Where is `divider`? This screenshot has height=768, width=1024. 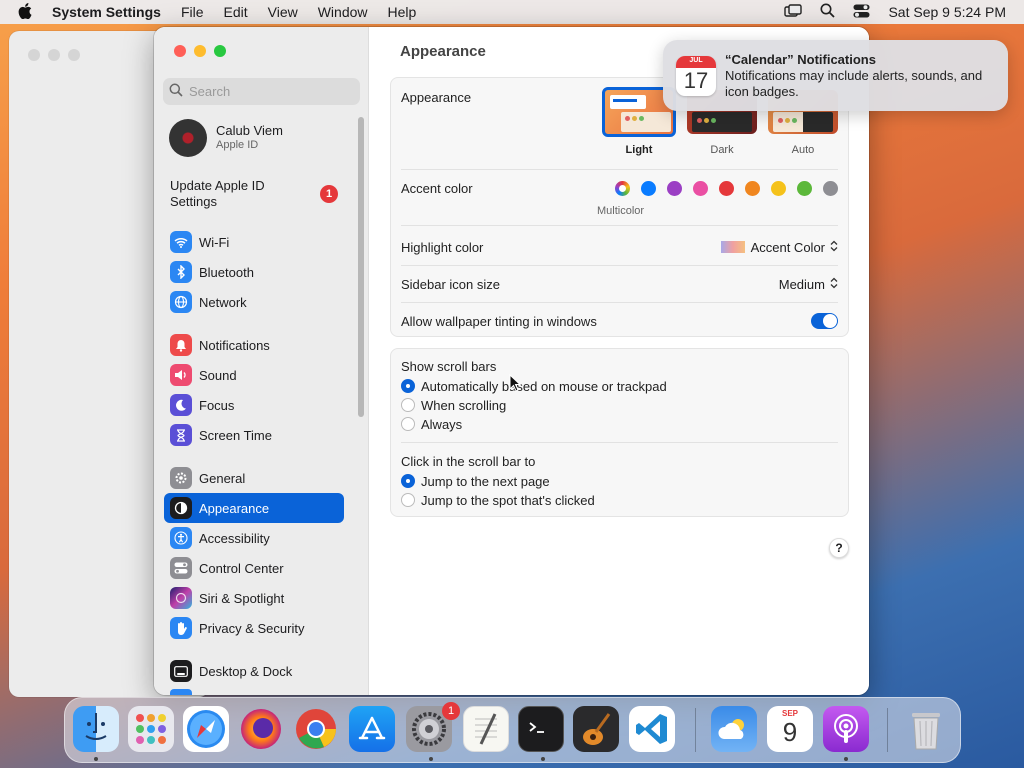
divider is located at coordinates (619, 225).